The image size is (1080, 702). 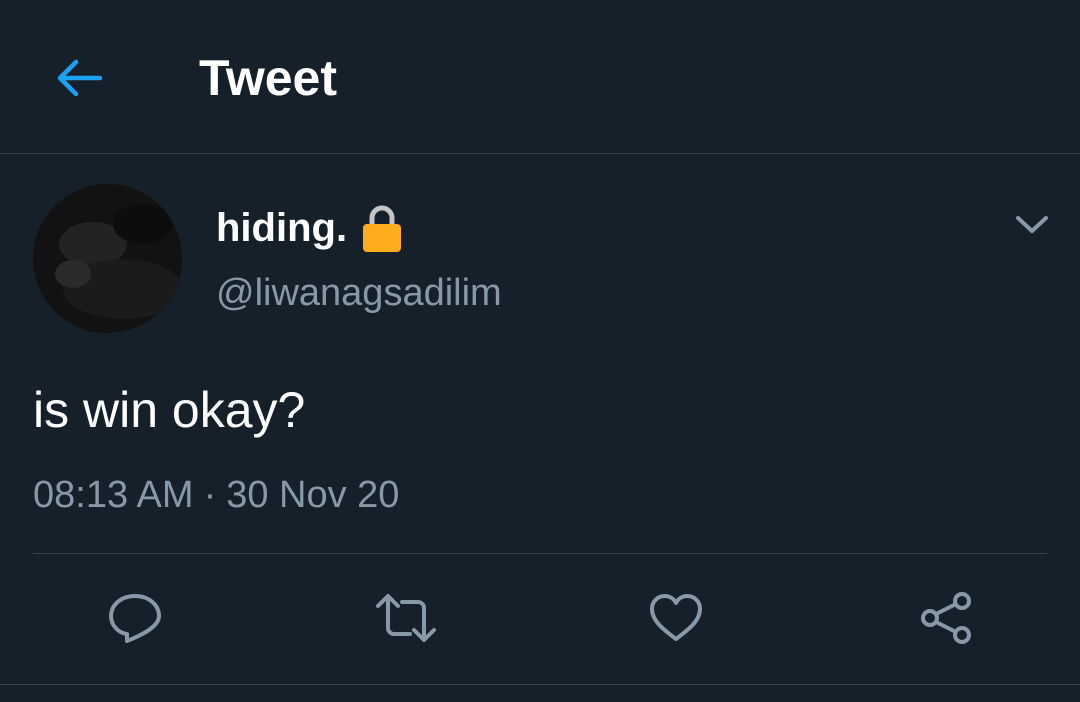 I want to click on bottom-divider, so click(x=540, y=684).